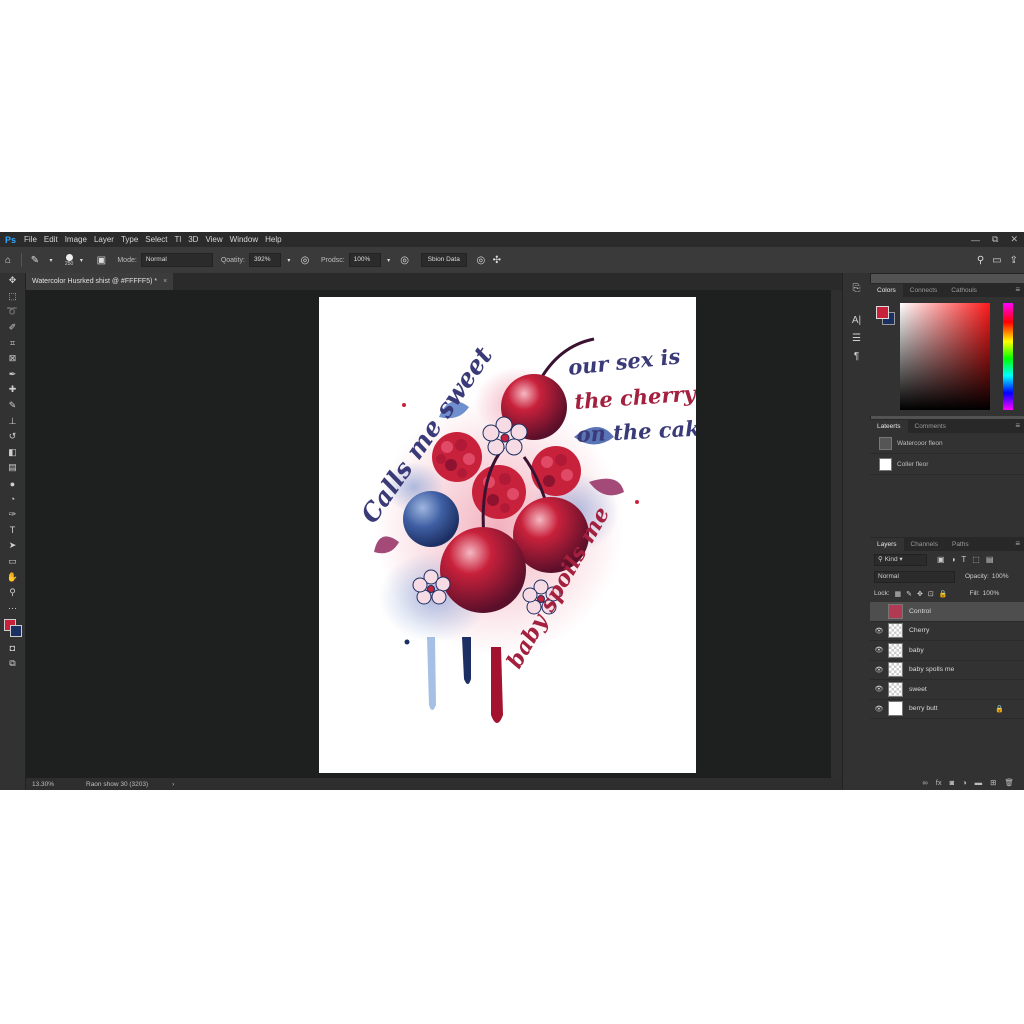 This screenshot has width=1024, height=1024. What do you see at coordinates (856, 338) in the screenshot?
I see `properties-icon: ☰` at bounding box center [856, 338].